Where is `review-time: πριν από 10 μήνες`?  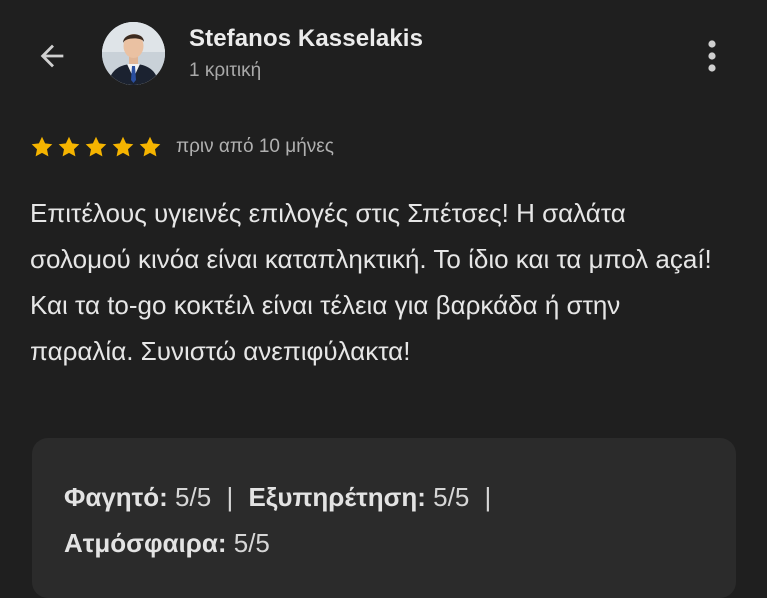
review-time: πριν από 10 μήνες is located at coordinates (255, 146).